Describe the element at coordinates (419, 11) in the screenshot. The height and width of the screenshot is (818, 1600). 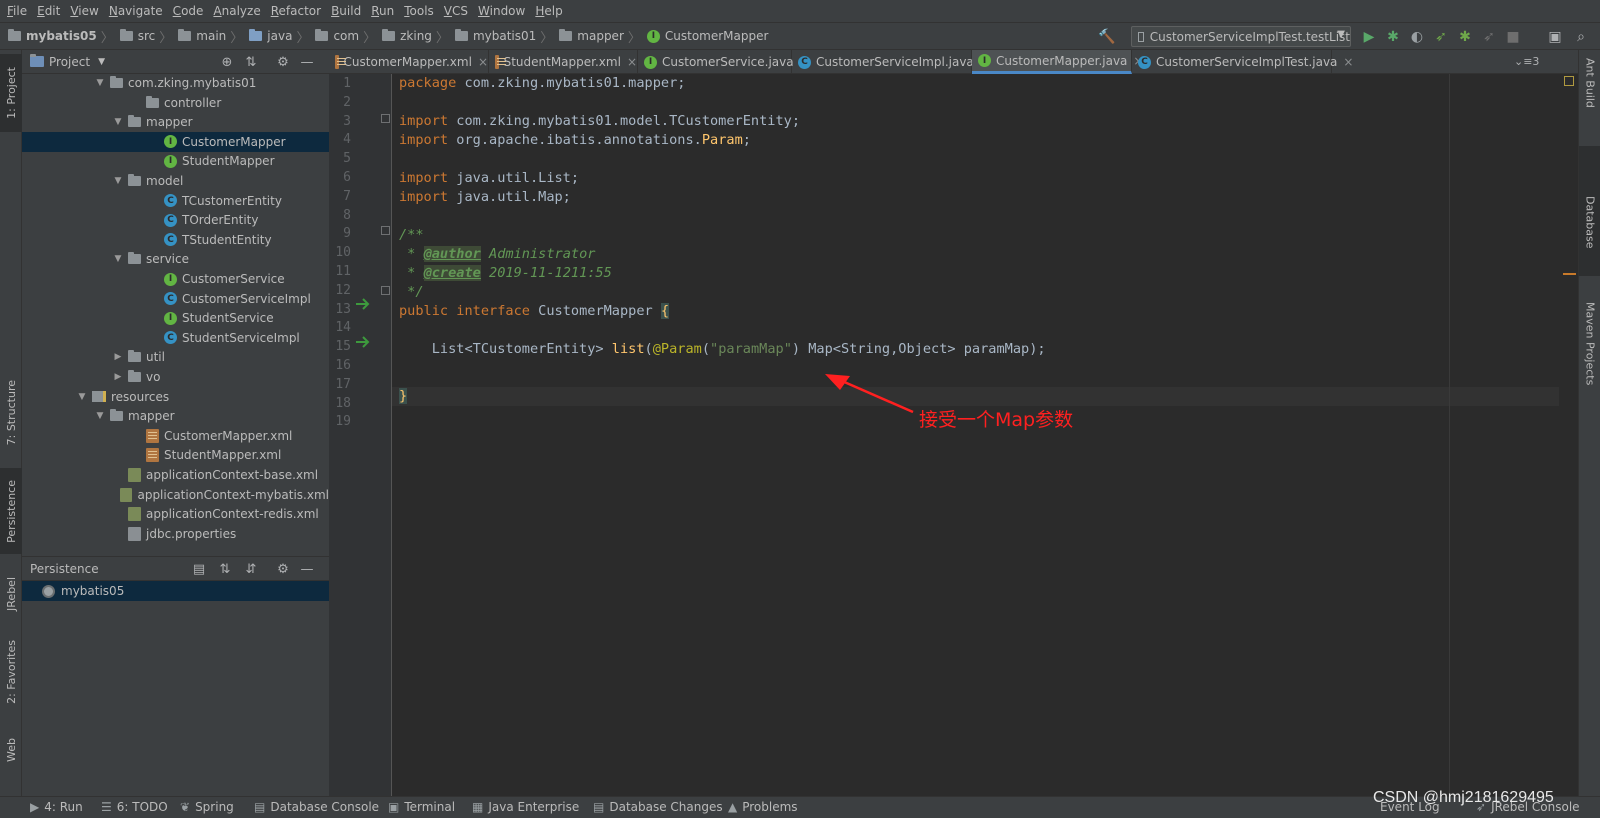
I see `menu-tools: Tools` at that location.